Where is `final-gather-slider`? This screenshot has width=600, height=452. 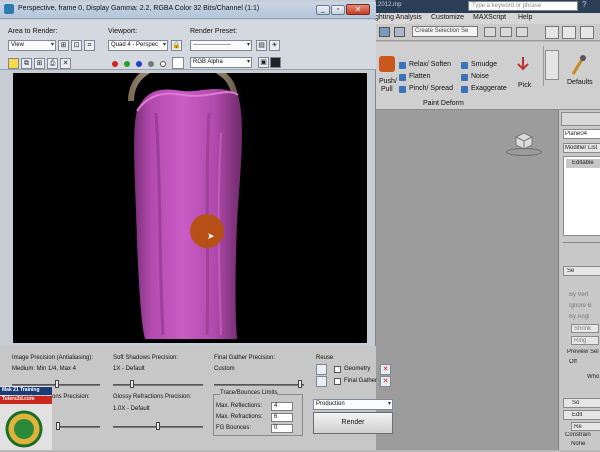
final-gather-slider is located at coordinates (300, 384).